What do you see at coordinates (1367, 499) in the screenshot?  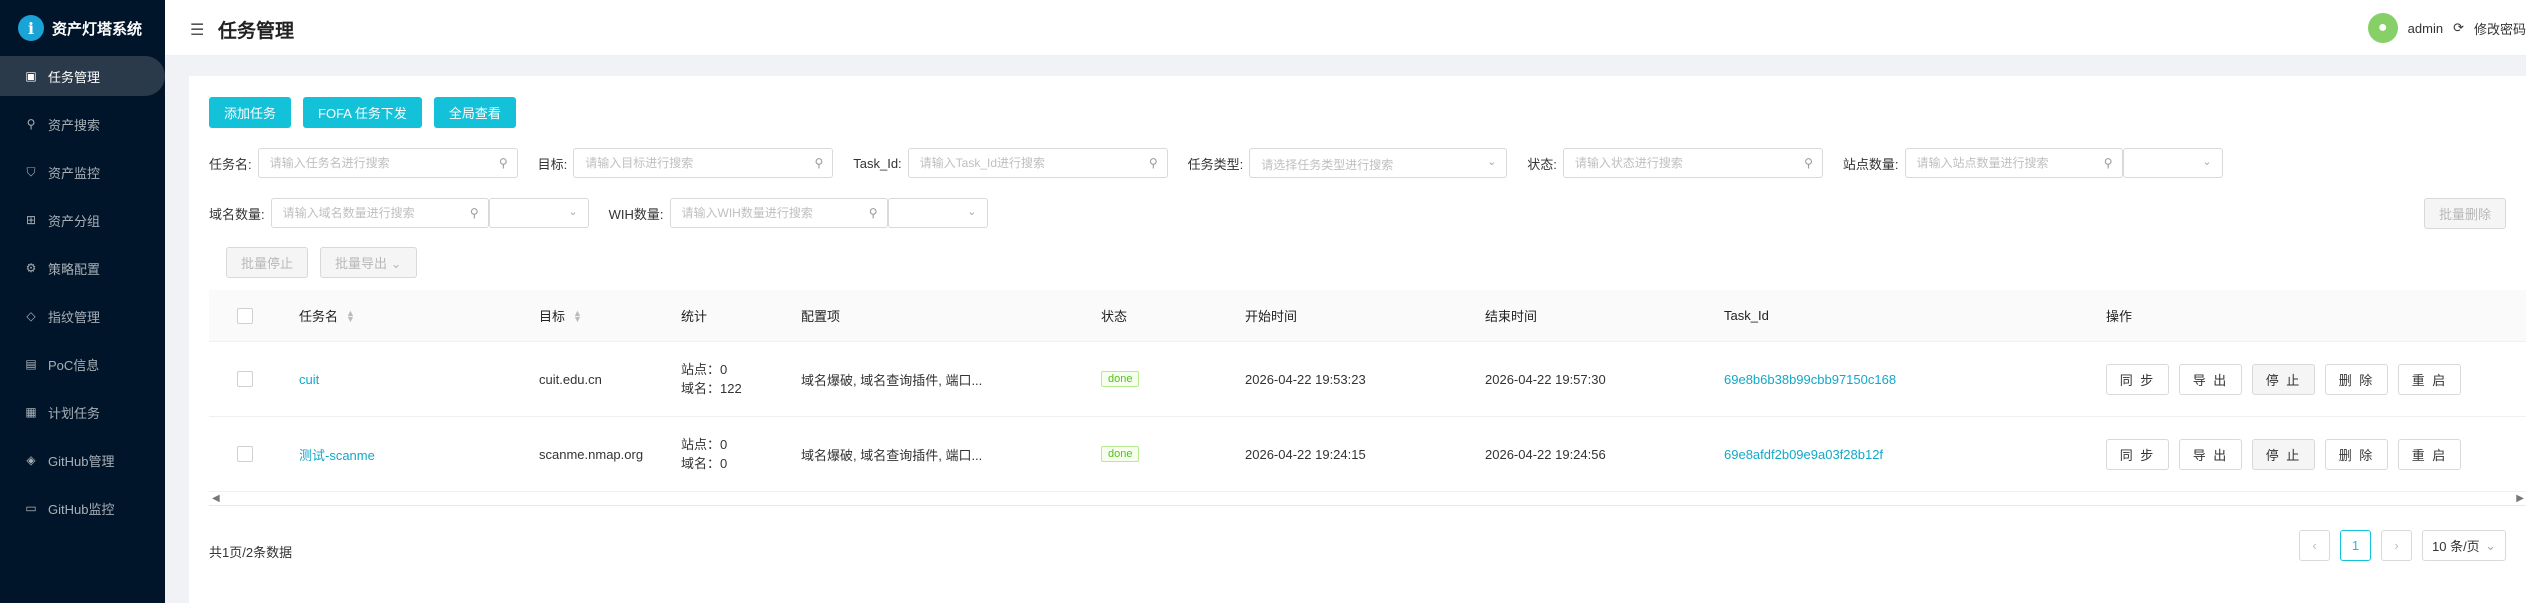 I see `horizontal-scrollbar: ◀ ▶` at bounding box center [1367, 499].